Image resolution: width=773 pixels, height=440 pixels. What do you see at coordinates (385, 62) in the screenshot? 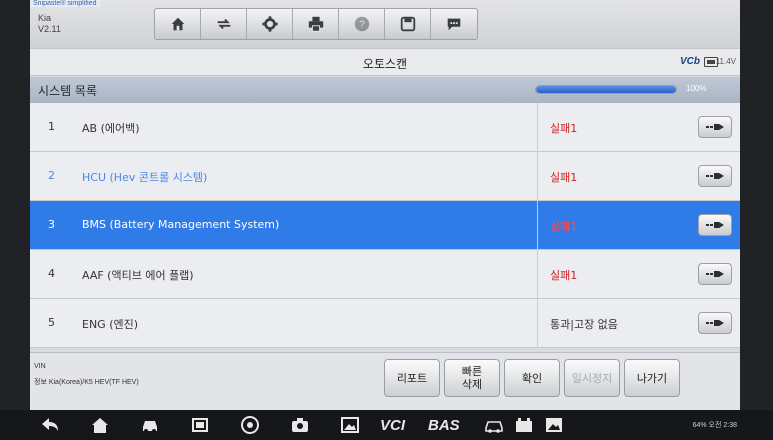
I see `title-bar: 오토스캔 VCb 11.4V` at bounding box center [385, 62].